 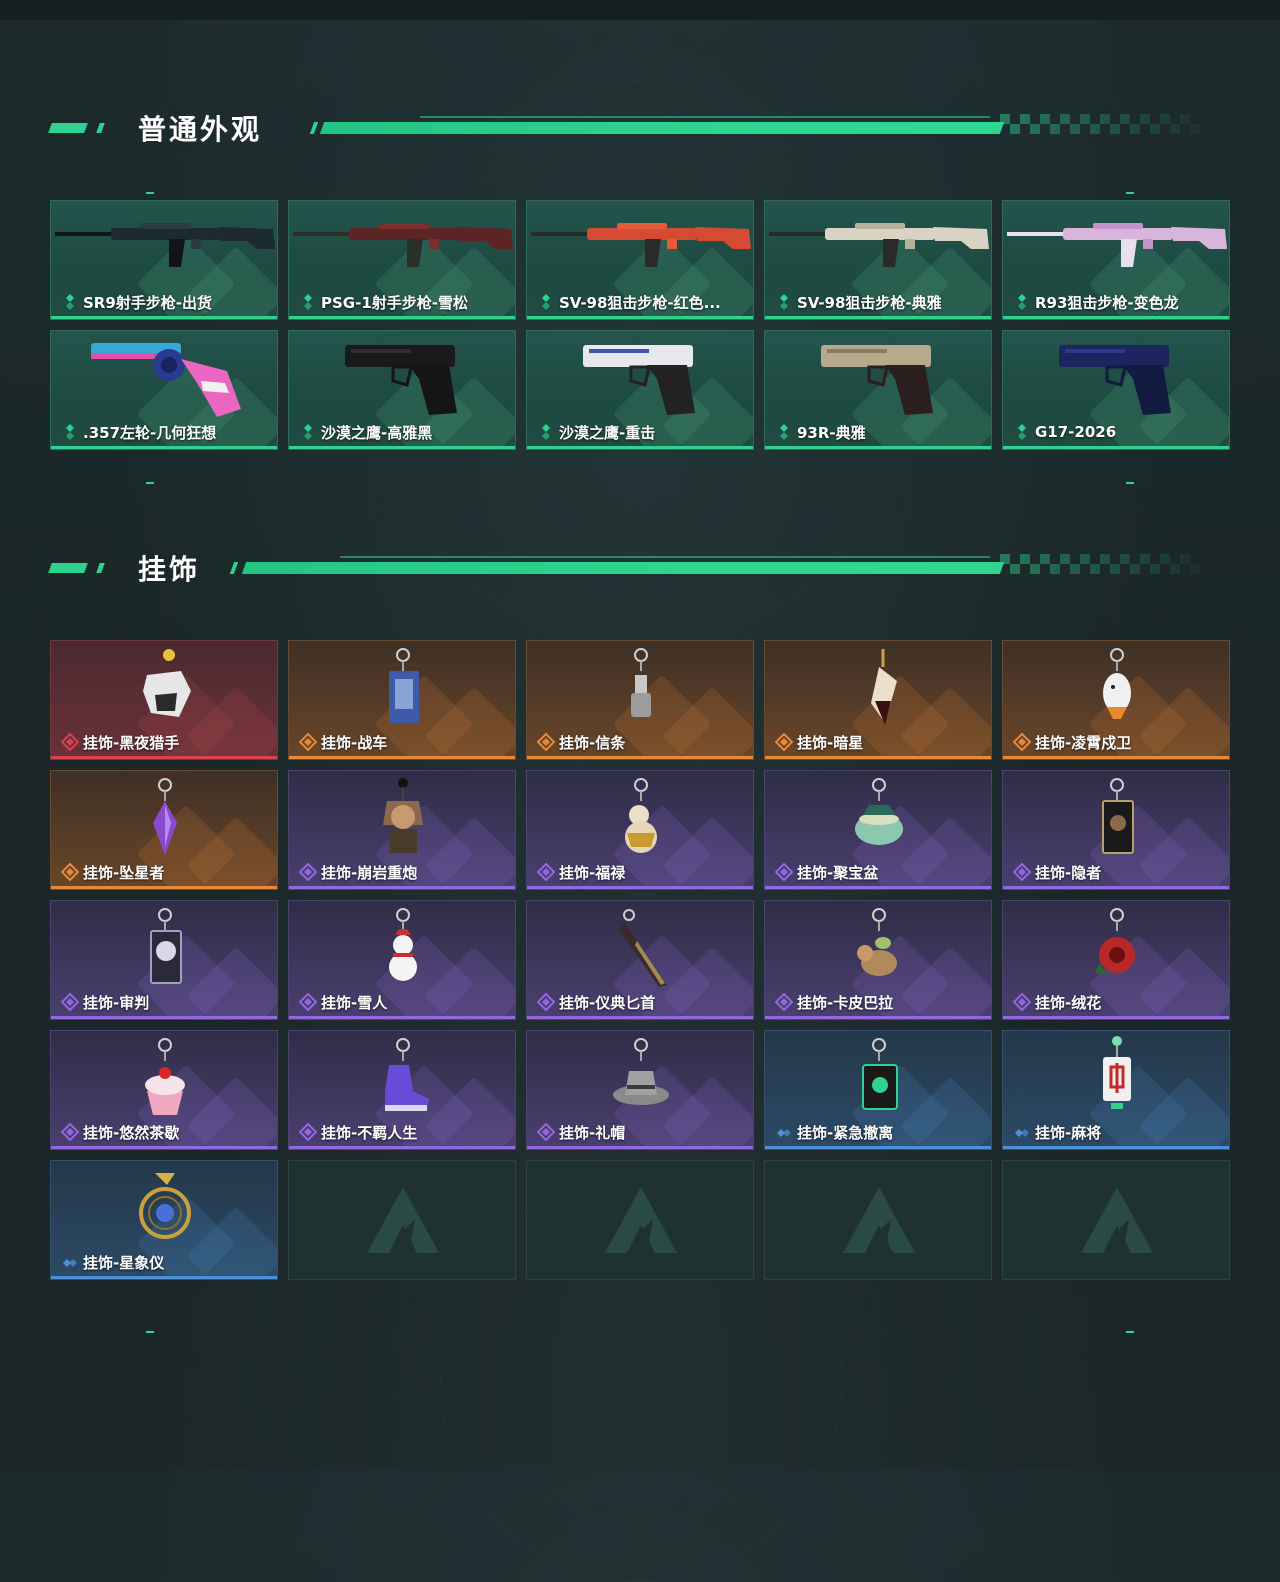 I want to click on item-card: 挂饰-卡皮巴拉, so click(x=878, y=960).